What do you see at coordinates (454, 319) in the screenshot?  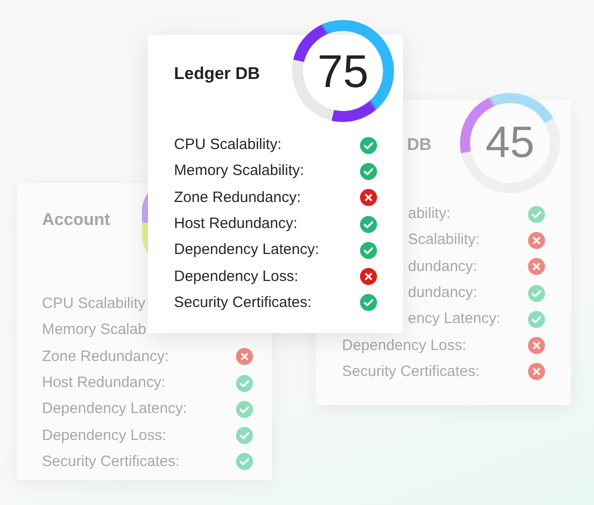 I see `criterion-label: ency Latency:` at bounding box center [454, 319].